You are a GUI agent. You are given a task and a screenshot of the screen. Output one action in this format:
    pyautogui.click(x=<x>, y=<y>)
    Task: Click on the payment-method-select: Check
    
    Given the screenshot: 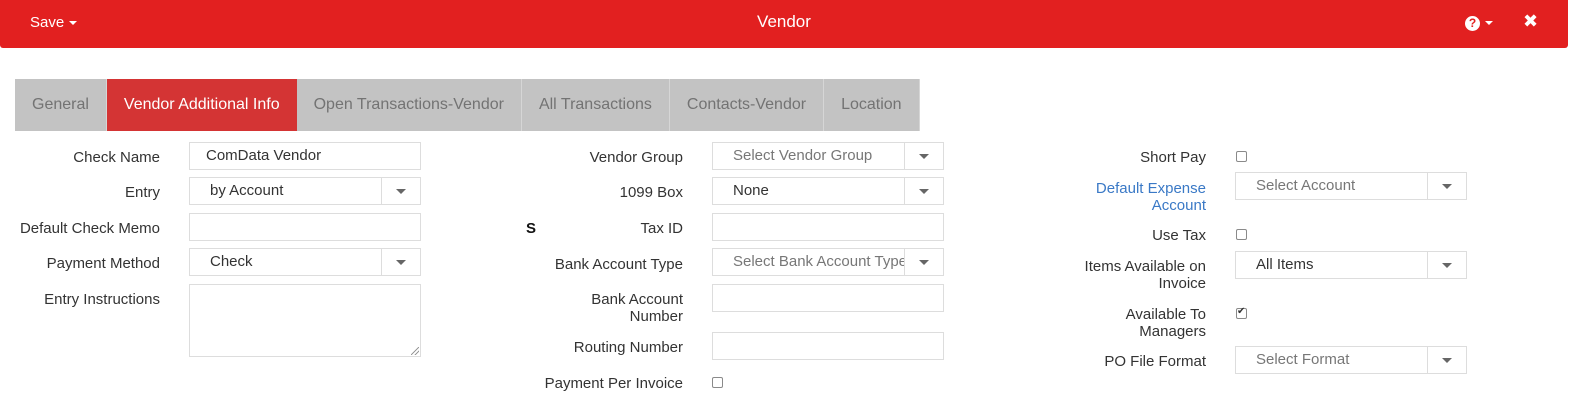 What is the action you would take?
    pyautogui.click(x=305, y=262)
    